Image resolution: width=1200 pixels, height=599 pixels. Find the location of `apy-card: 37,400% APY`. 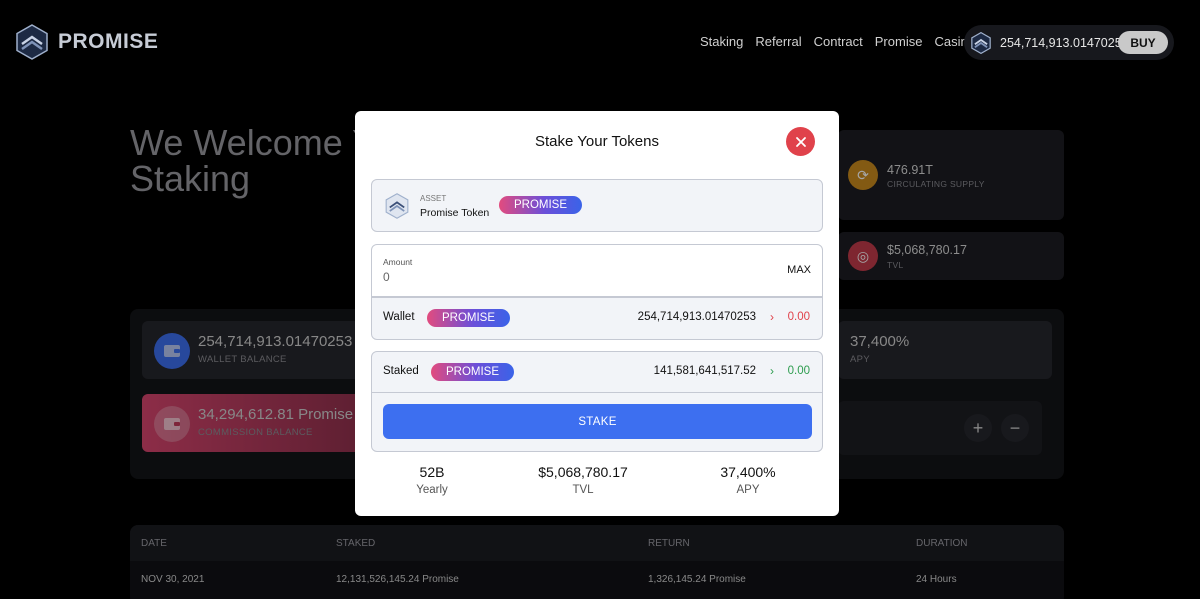

apy-card: 37,400% APY is located at coordinates (945, 350).